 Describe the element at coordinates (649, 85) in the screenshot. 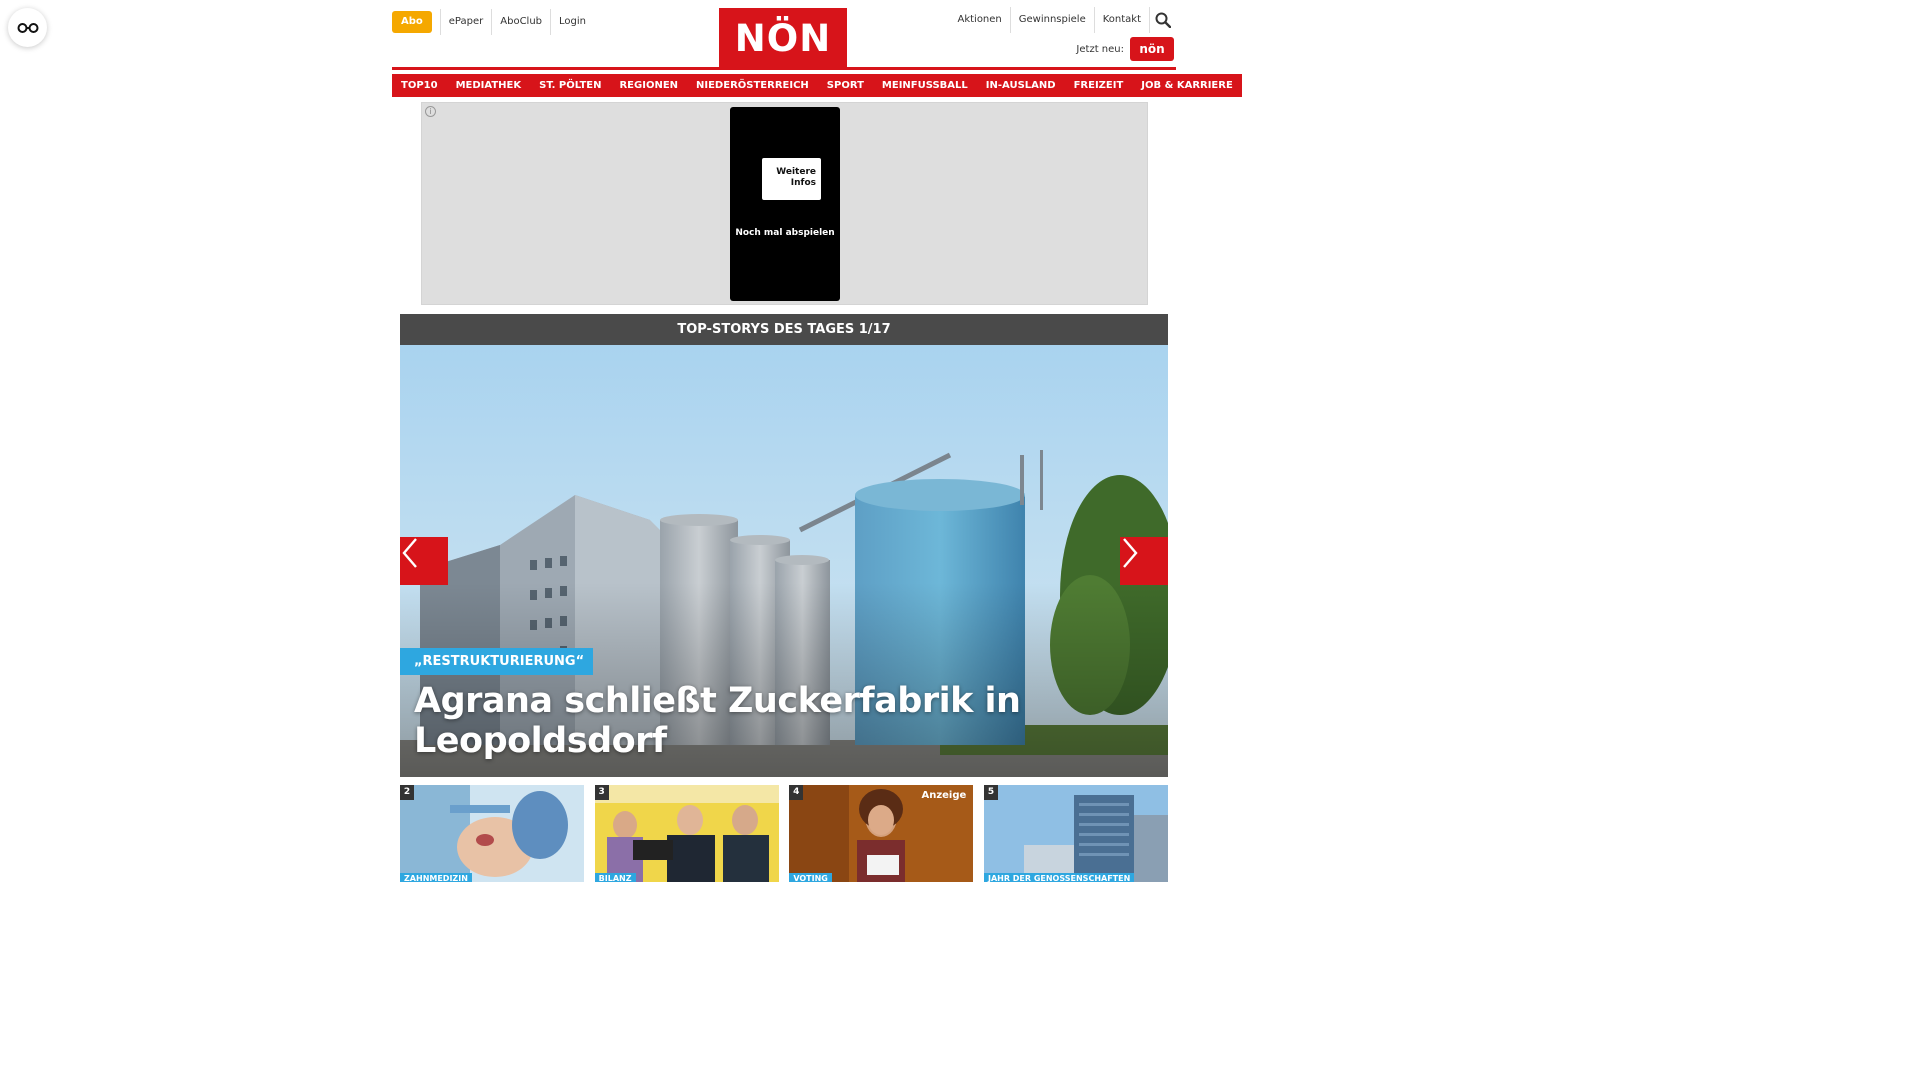

I see `nav-item-regionen: REGIONEN` at that location.